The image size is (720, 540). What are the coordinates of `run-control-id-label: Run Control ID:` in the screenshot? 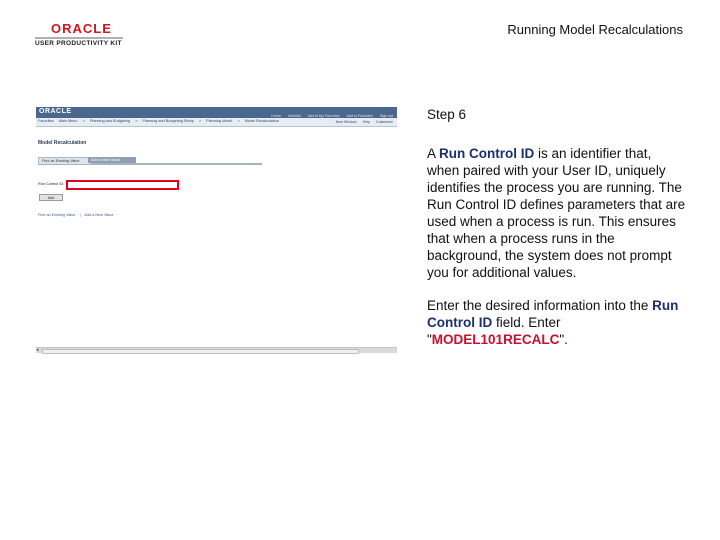 It's located at (51, 184).